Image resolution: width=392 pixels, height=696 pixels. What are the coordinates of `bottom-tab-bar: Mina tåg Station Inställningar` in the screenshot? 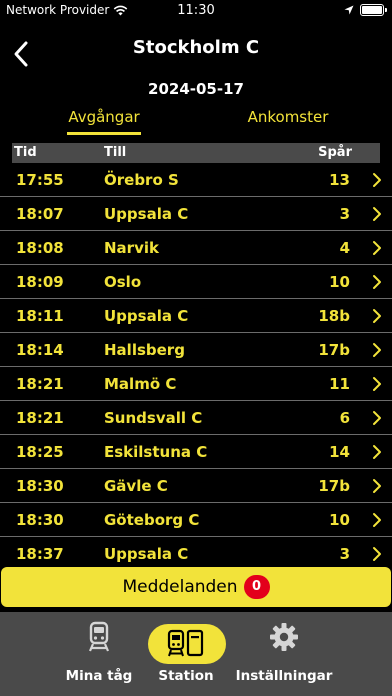 It's located at (196, 654).